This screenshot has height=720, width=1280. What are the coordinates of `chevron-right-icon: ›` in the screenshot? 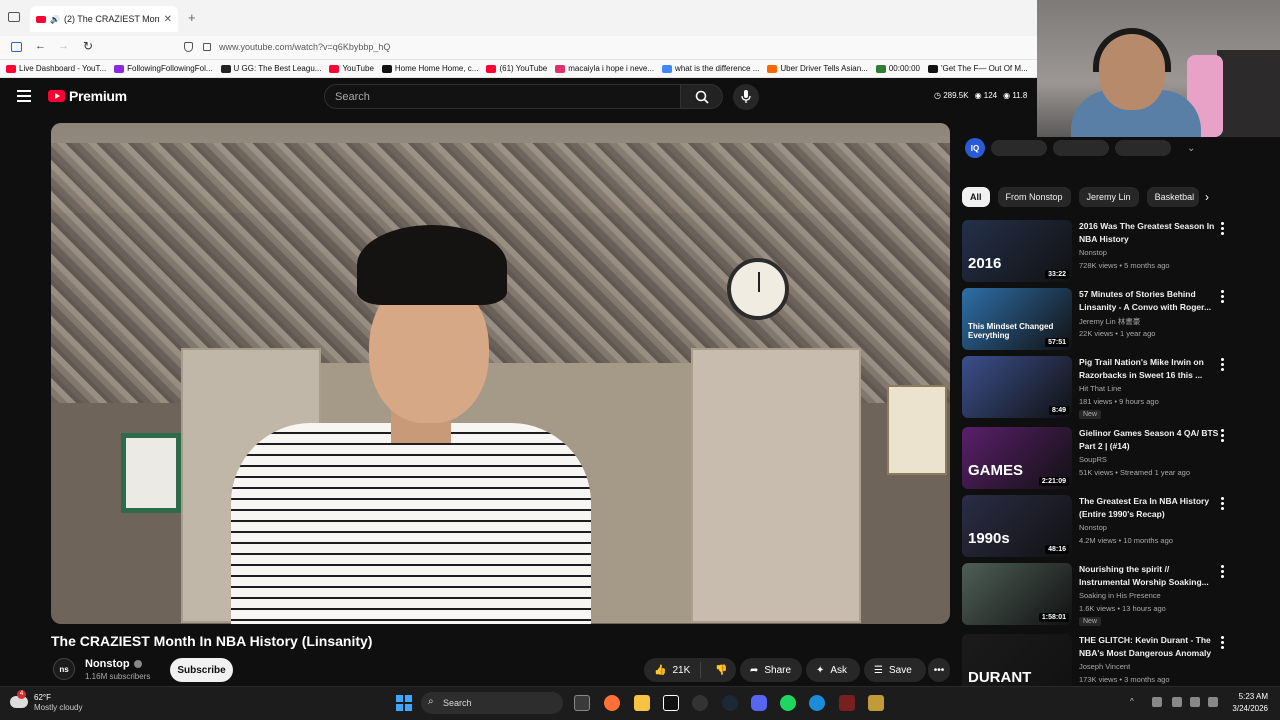 It's located at (1207, 197).